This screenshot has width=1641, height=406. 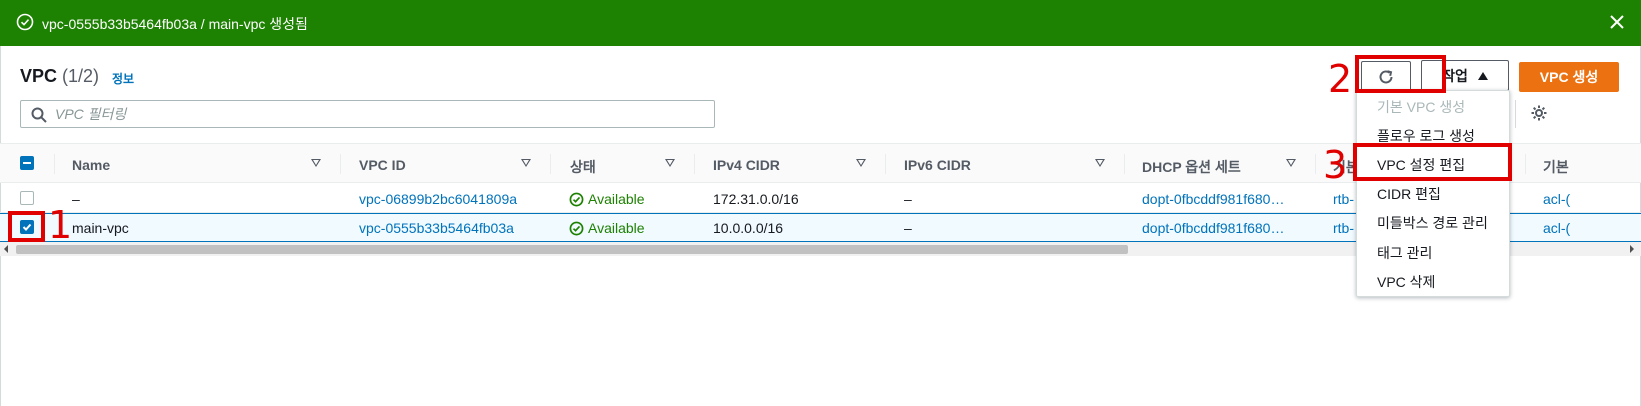 What do you see at coordinates (1433, 251) in the screenshot?
I see `menu-item-manage-tags: 태그 관리` at bounding box center [1433, 251].